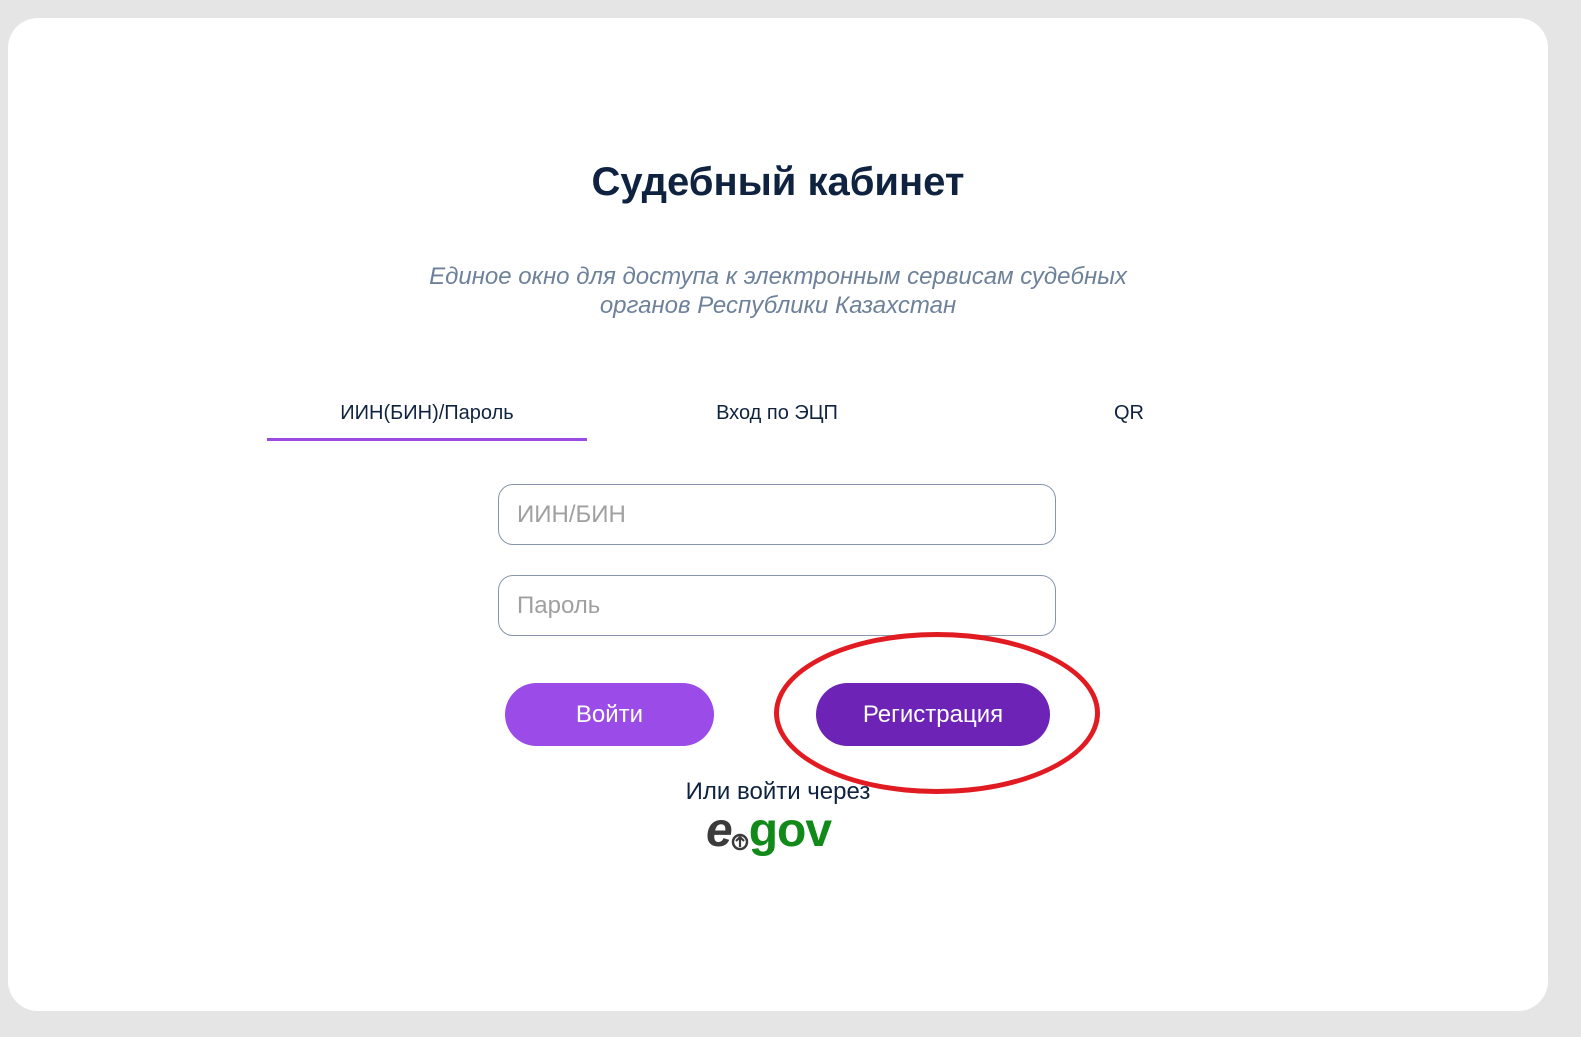 This screenshot has height=1037, width=1581. I want to click on login-method-tabs: ИИН(БИН)/Пароль Вход по ЭЦП QR, so click(778, 421).